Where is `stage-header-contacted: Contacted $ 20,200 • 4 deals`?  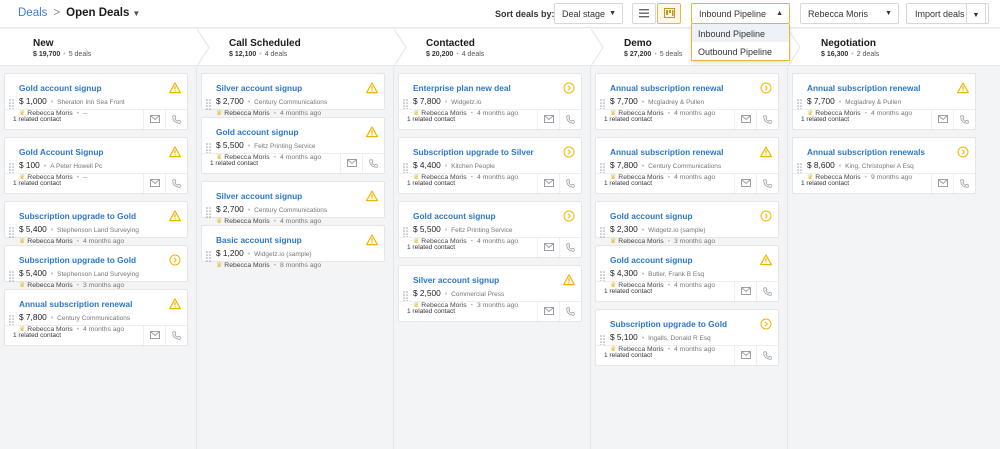
stage-header-contacted: Contacted $ 20,200 • 4 deals is located at coordinates (492, 47).